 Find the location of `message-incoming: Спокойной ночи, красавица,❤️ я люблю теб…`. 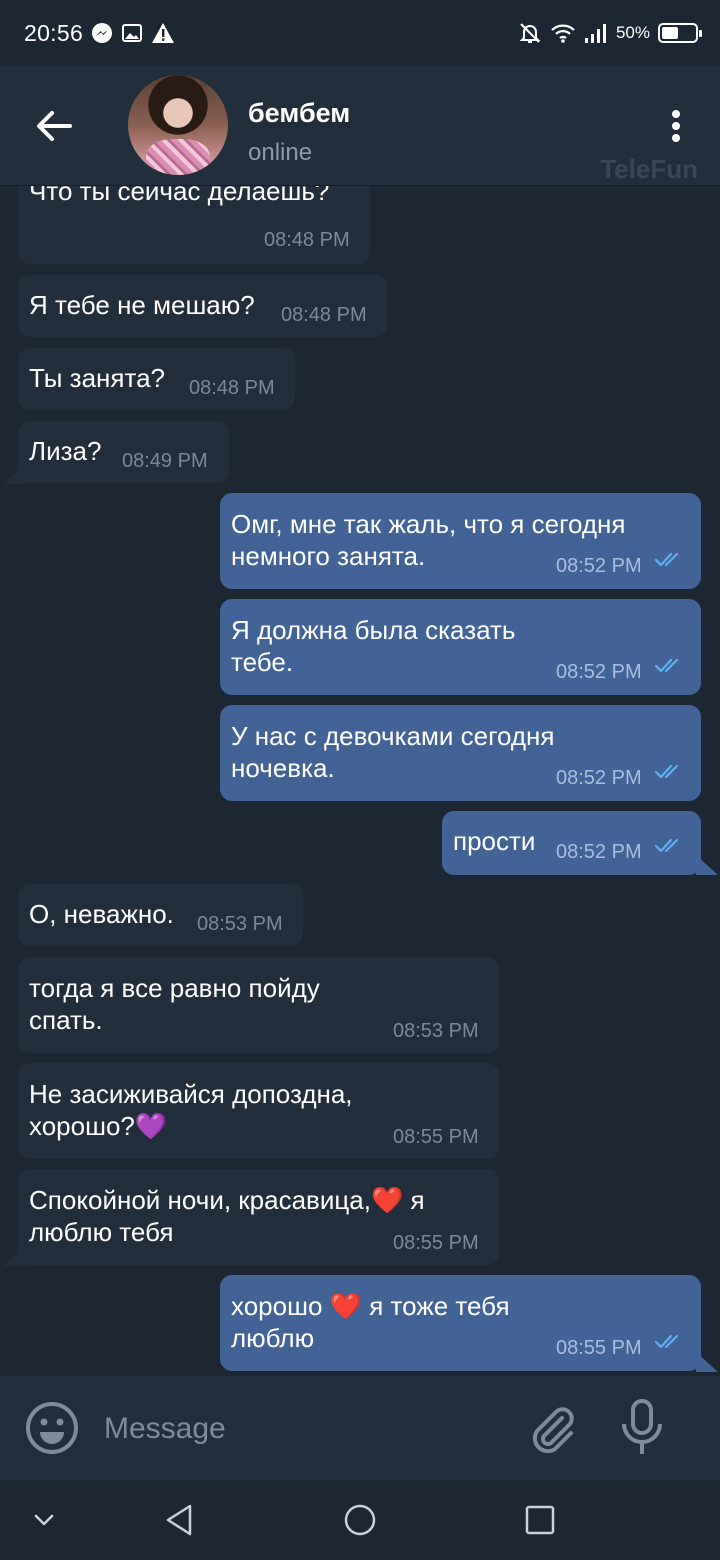

message-incoming: Спокойной ночи, красавица,❤️ я люблю теб… is located at coordinates (258, 1217).